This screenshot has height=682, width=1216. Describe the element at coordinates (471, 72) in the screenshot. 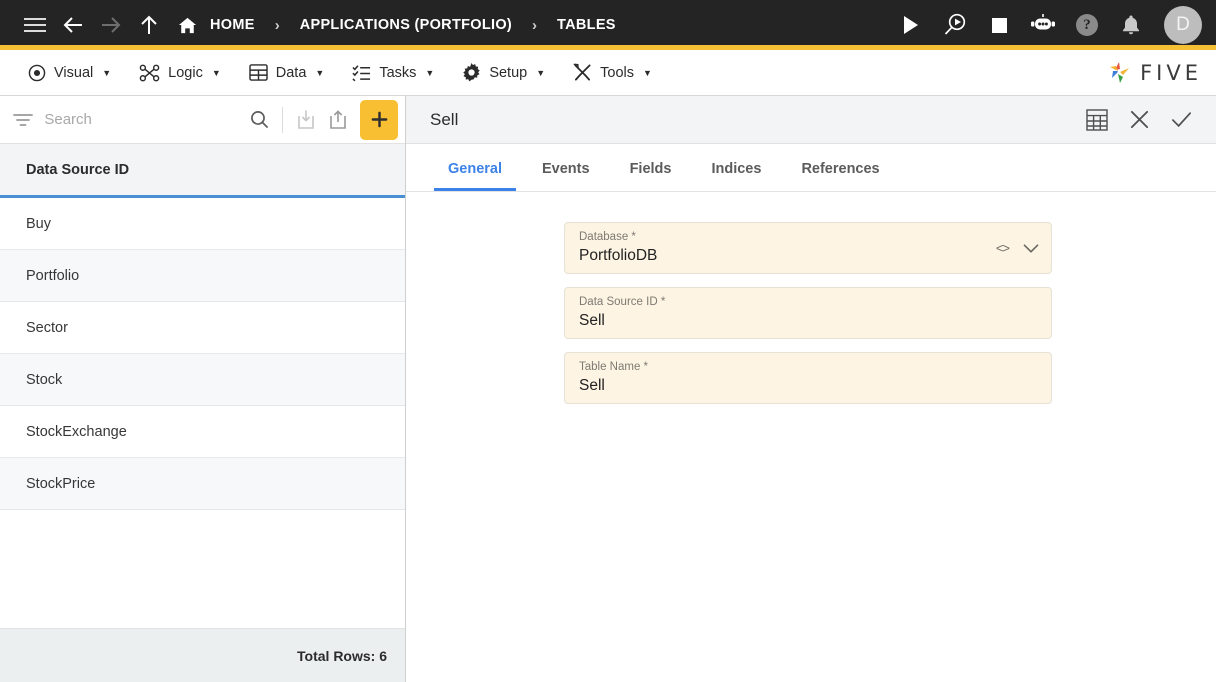

I see `gear-icon` at that location.